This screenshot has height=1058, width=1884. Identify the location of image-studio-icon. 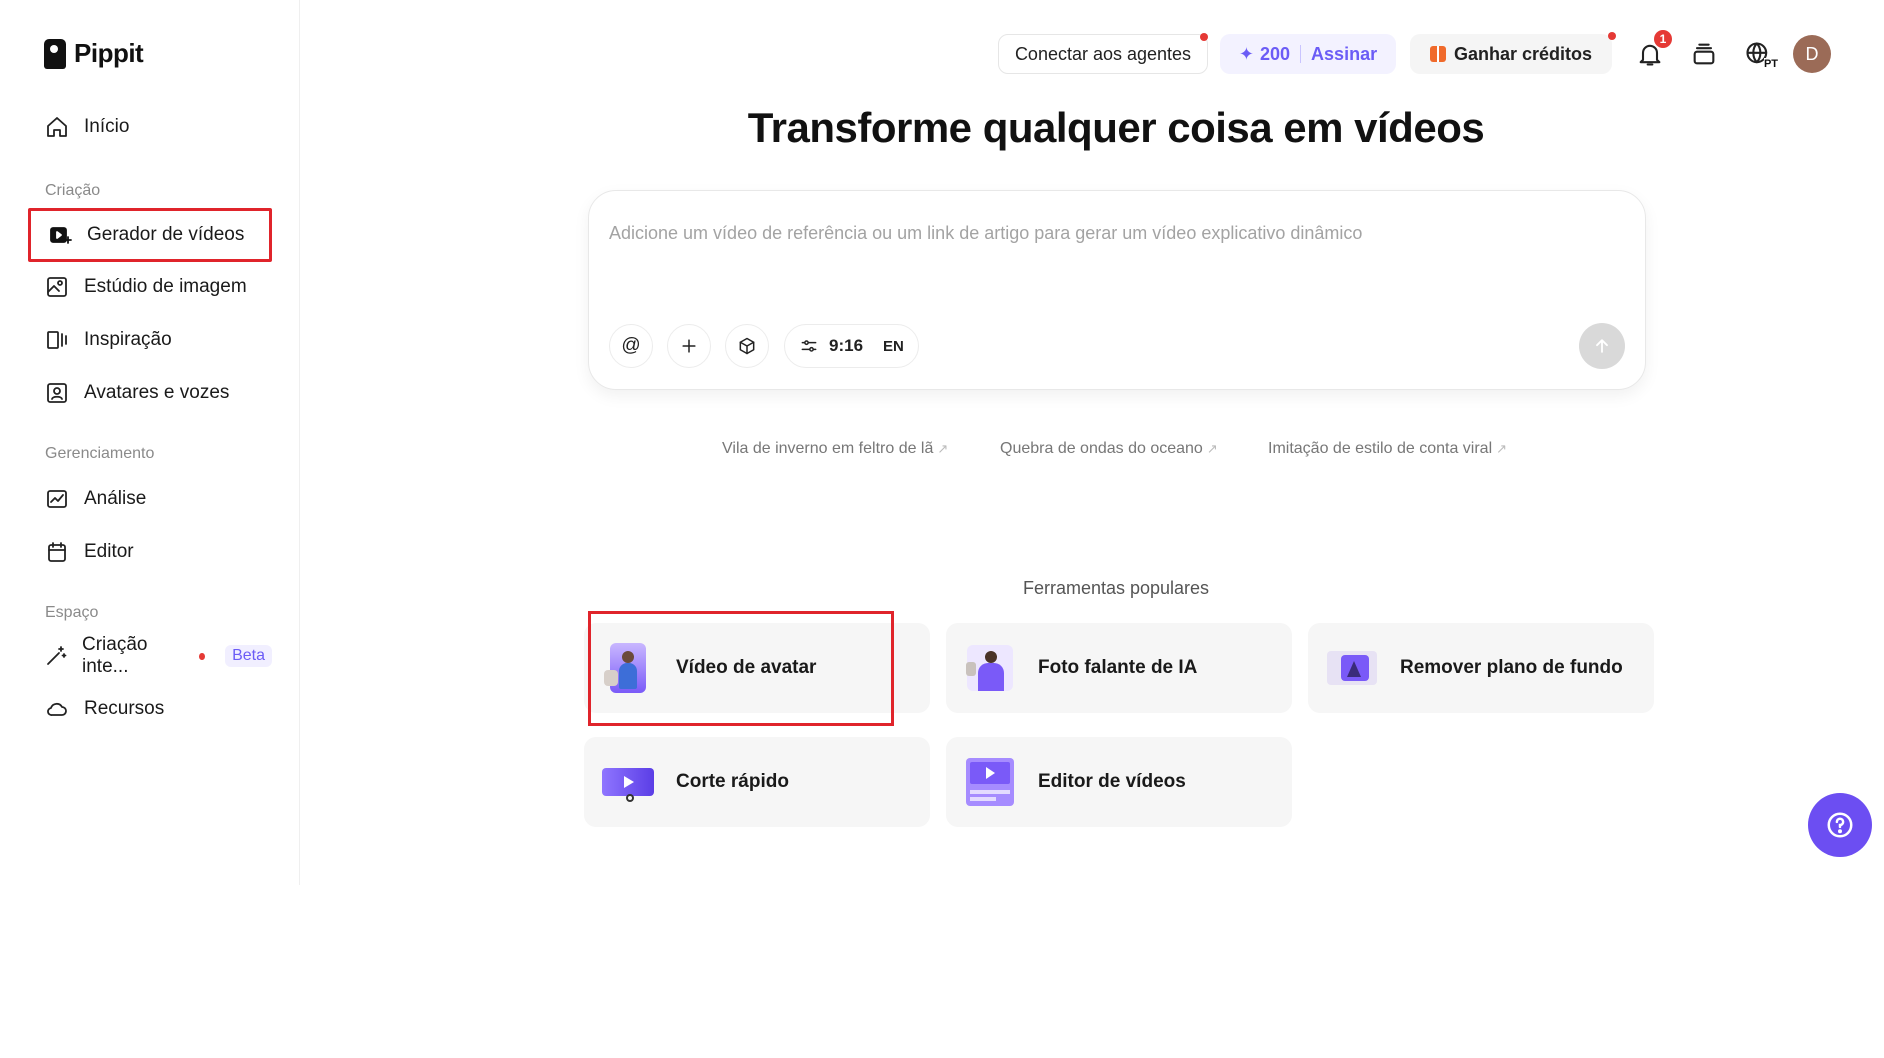
(57, 287).